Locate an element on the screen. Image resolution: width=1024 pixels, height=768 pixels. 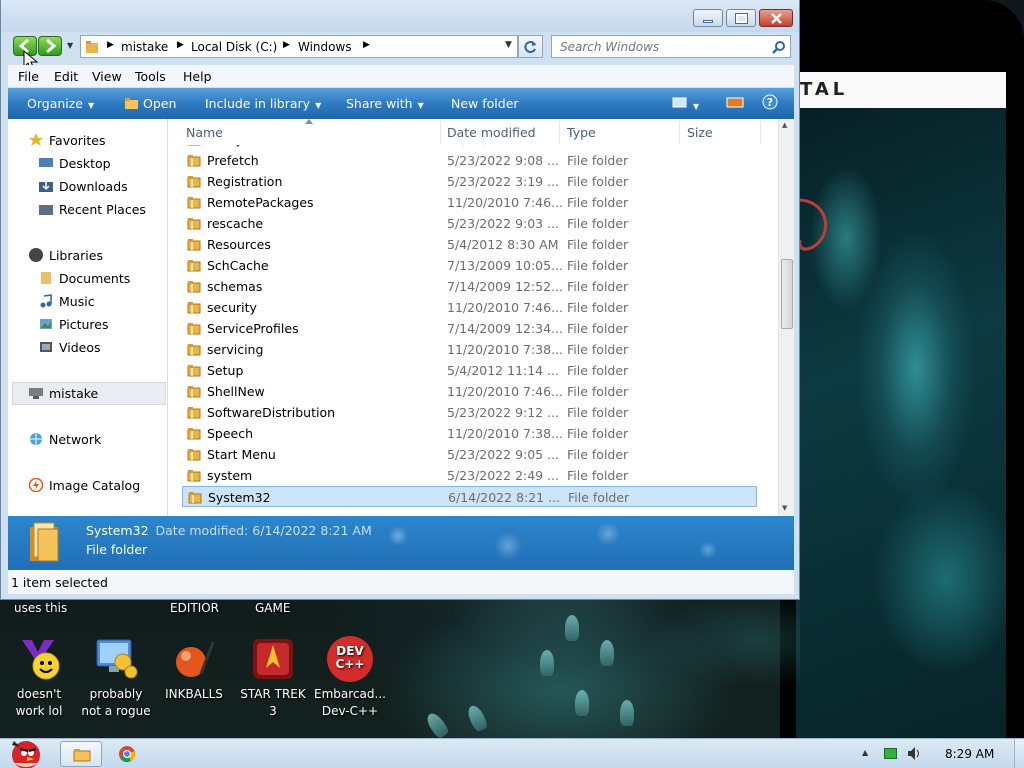
scroll-up-icon: ▲ is located at coordinates (784, 125).